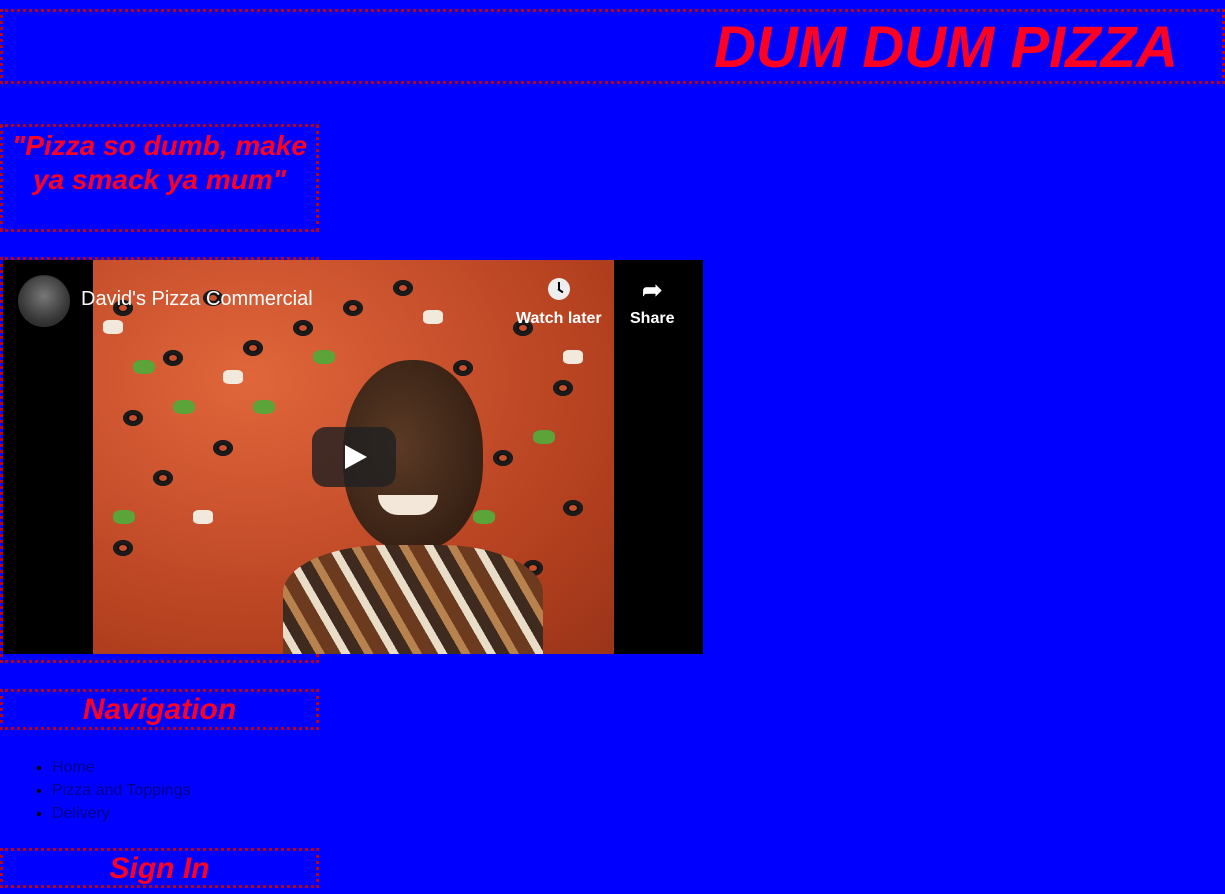 Image resolution: width=1225 pixels, height=894 pixels. What do you see at coordinates (197, 299) in the screenshot?
I see `video-title: David's Pizza Commercial` at bounding box center [197, 299].